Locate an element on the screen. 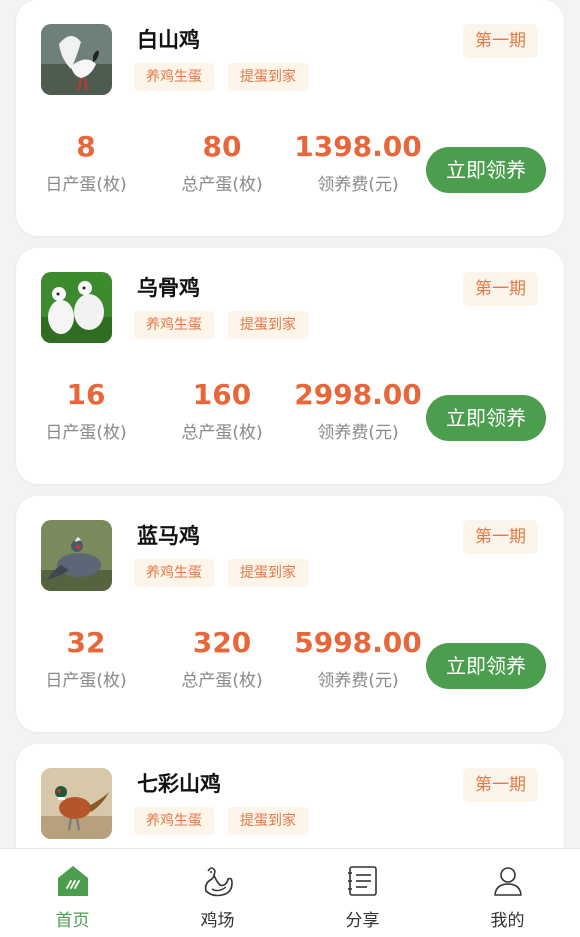 Image resolution: width=580 pixels, height=937 pixels. ring-necked-pheasant-photo is located at coordinates (76, 803).